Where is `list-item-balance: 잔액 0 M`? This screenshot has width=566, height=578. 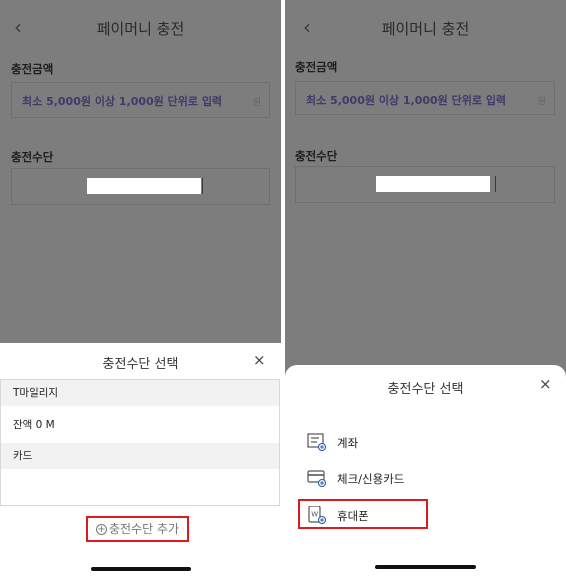 list-item-balance: 잔액 0 M is located at coordinates (34, 425).